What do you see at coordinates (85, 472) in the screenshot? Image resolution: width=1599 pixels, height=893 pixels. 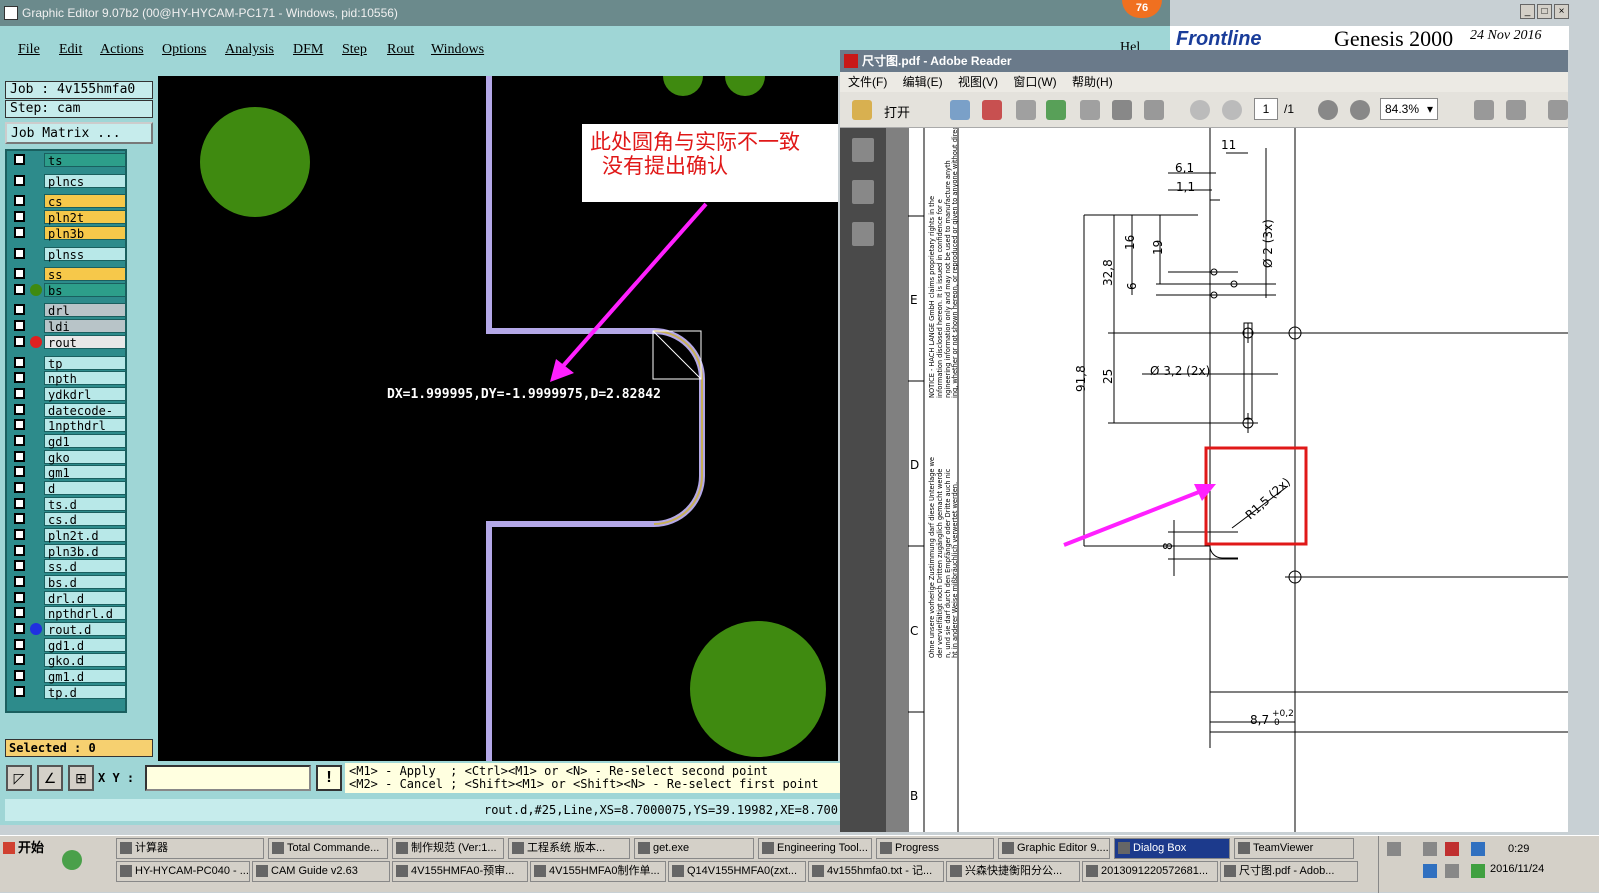 I see `layer-name: gm1` at bounding box center [85, 472].